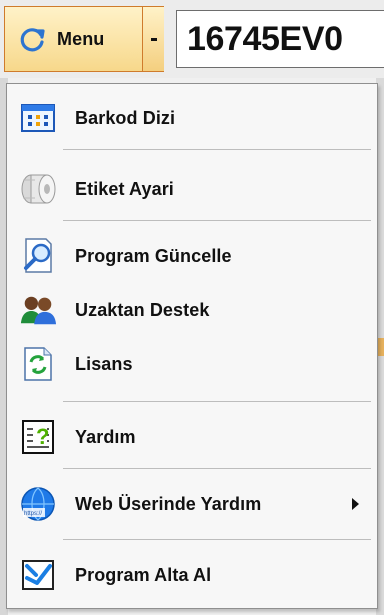 Image resolution: width=384 pixels, height=615 pixels. I want to click on menu-dropdown-button, so click(153, 39).